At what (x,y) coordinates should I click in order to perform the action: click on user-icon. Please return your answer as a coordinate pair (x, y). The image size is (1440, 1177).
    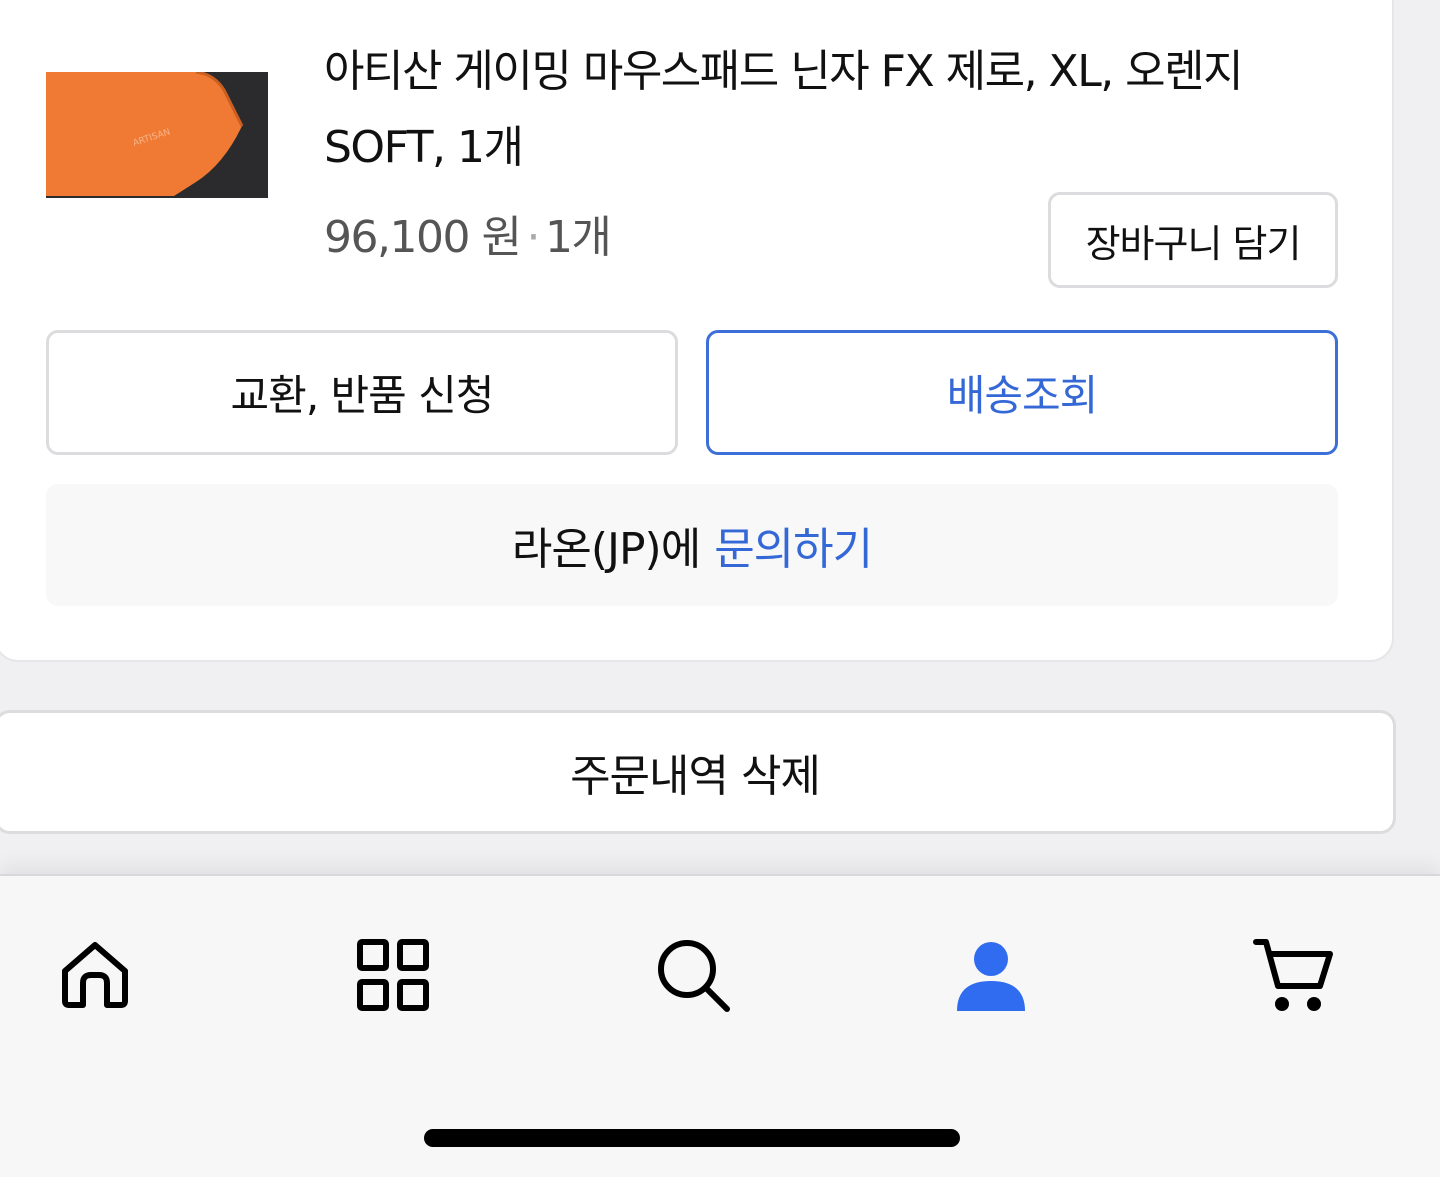
    Looking at the image, I should click on (991, 976).